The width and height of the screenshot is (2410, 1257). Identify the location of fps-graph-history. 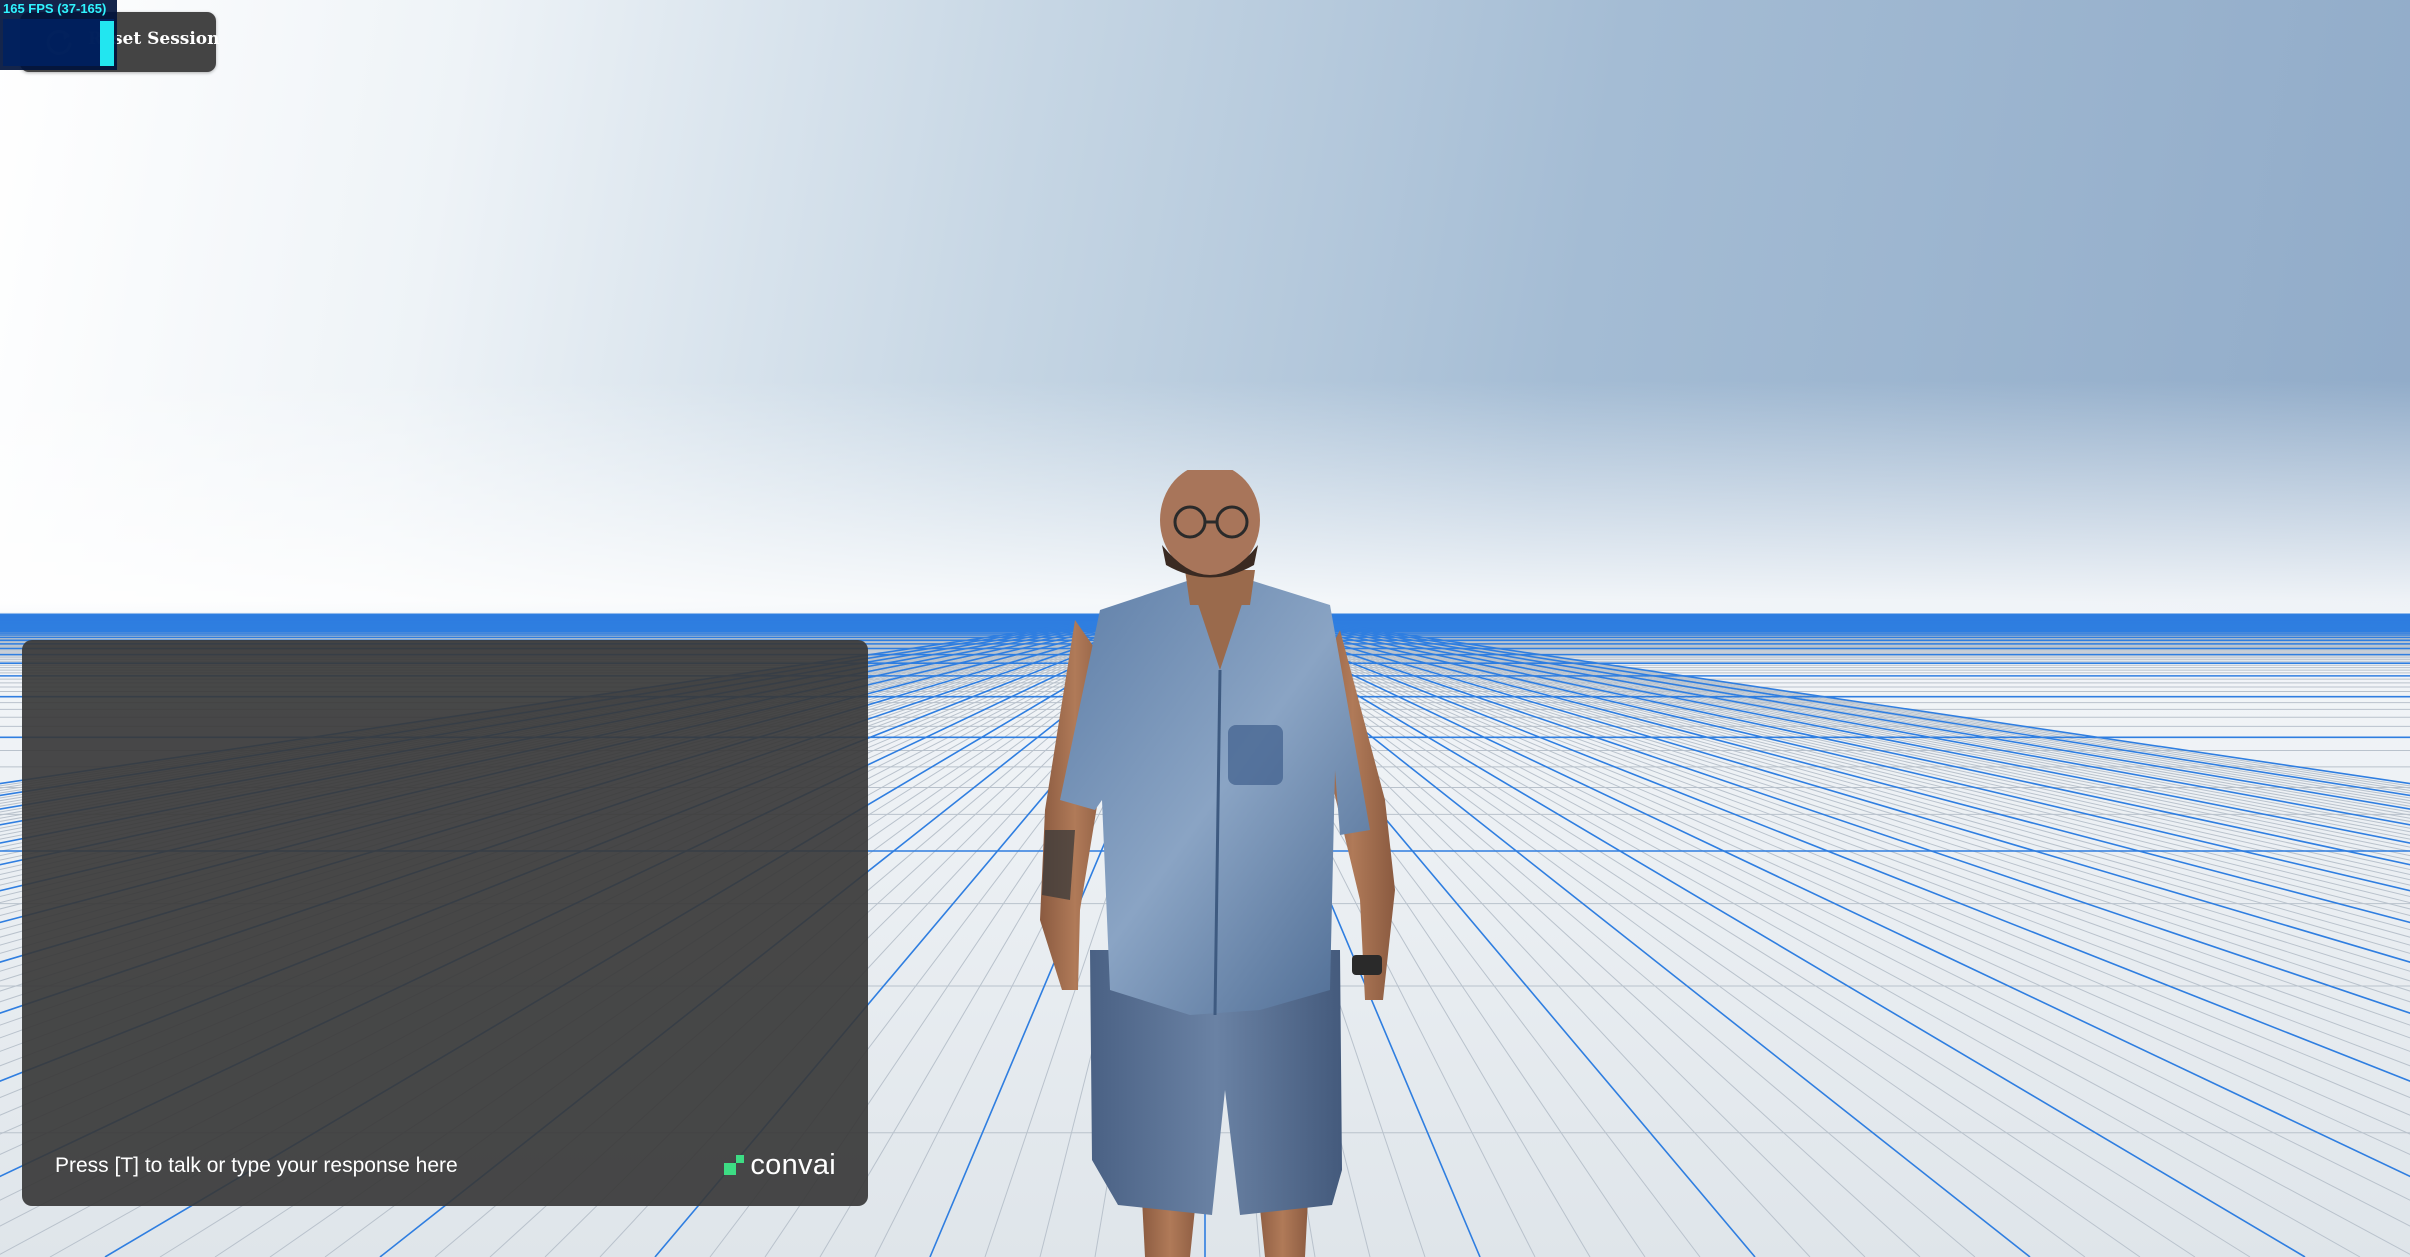
(51, 42).